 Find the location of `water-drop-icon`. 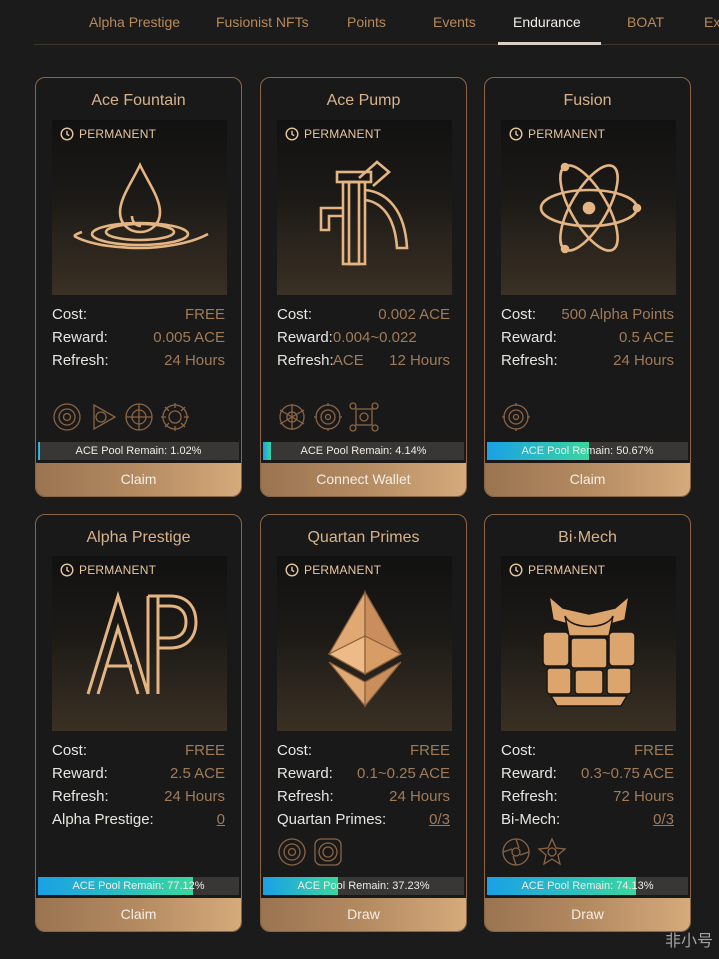

water-drop-icon is located at coordinates (141, 205).